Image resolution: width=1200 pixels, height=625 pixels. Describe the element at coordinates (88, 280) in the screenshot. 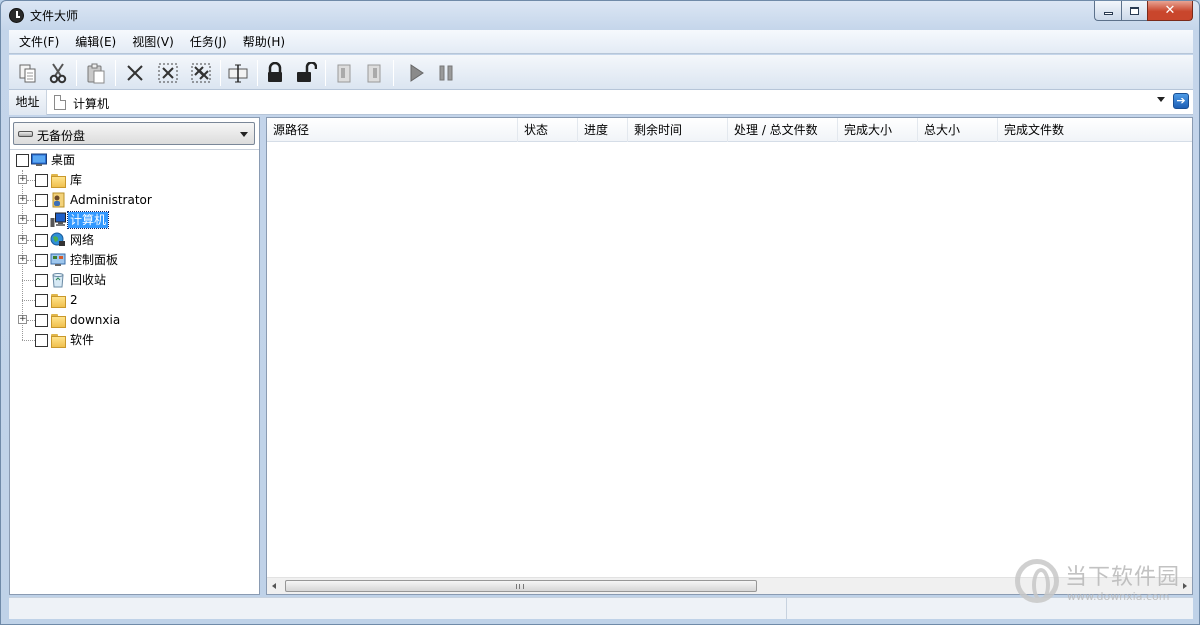

I see `tree-node-label: 回收站` at that location.